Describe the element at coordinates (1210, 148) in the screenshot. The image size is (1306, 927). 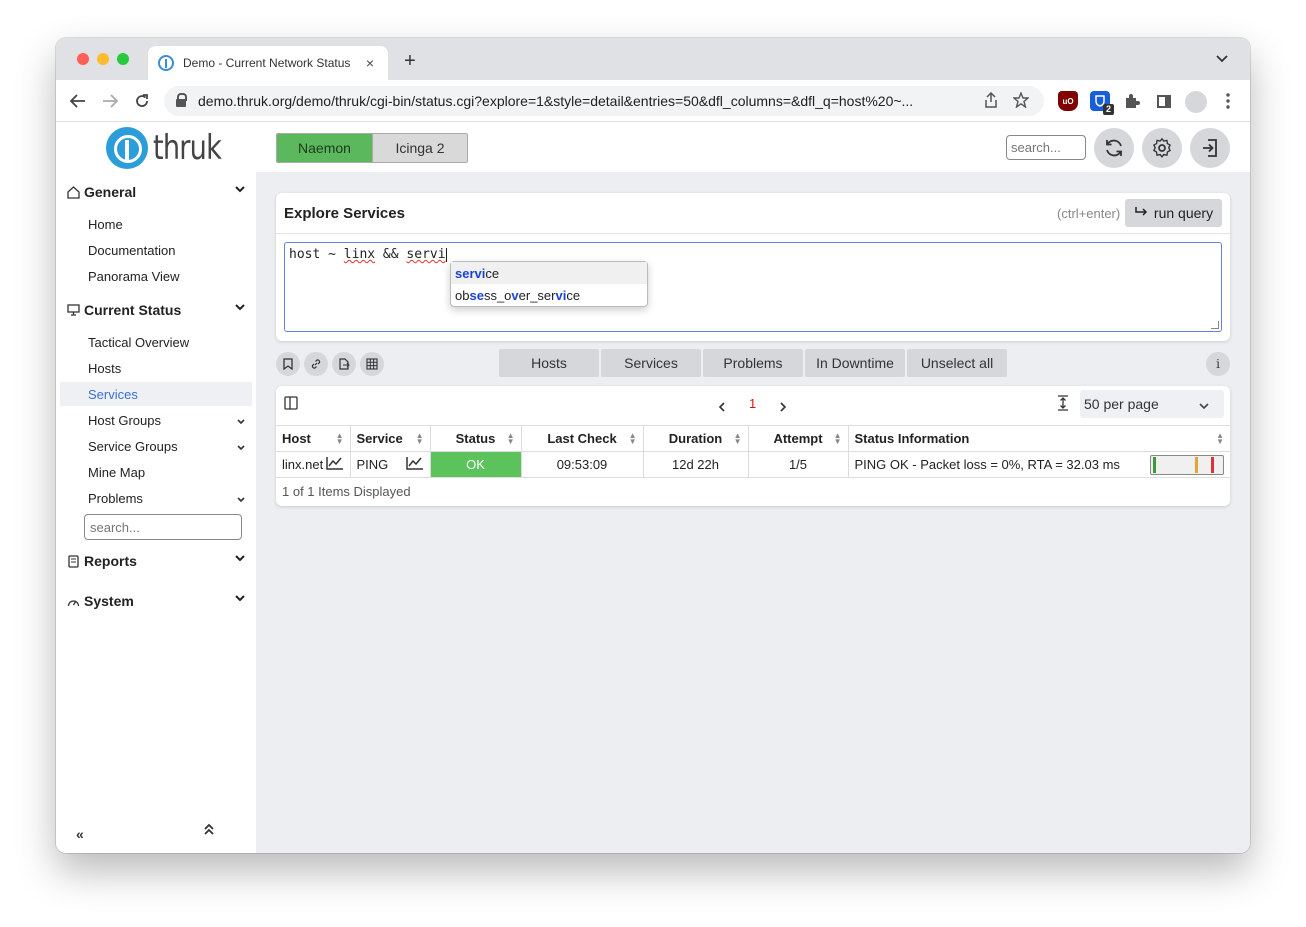
I see `logout-icon` at that location.